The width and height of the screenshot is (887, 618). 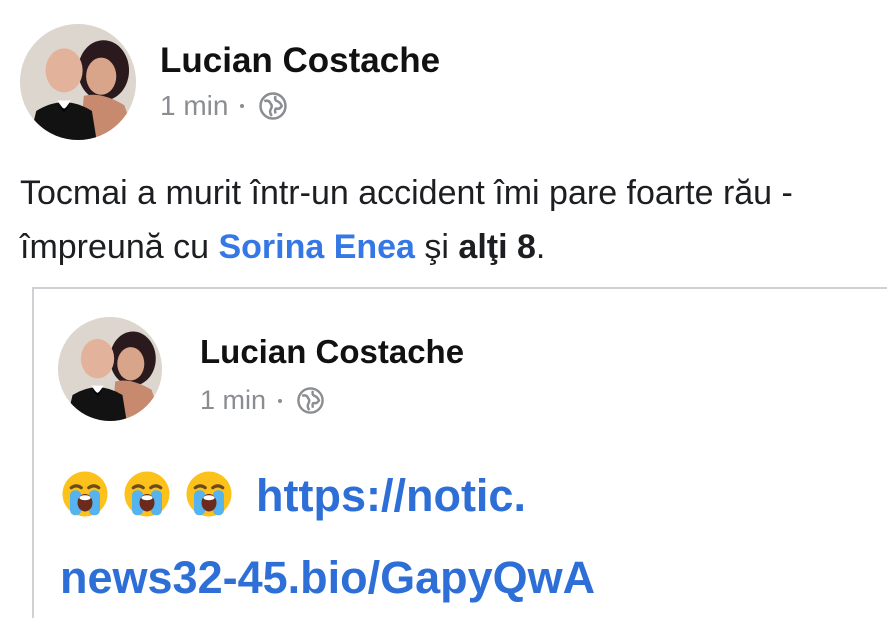 I want to click on shared-link-part1: https://notic., so click(x=391, y=495).